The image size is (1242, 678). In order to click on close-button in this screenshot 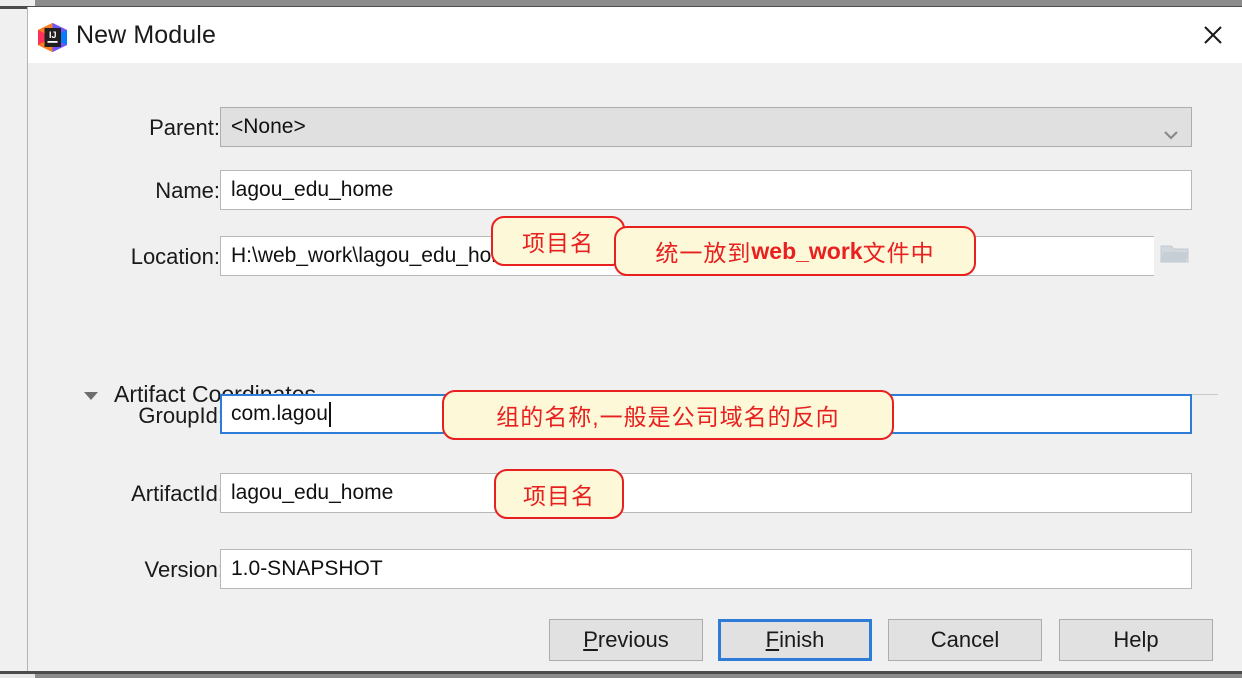, I will do `click(1212, 35)`.